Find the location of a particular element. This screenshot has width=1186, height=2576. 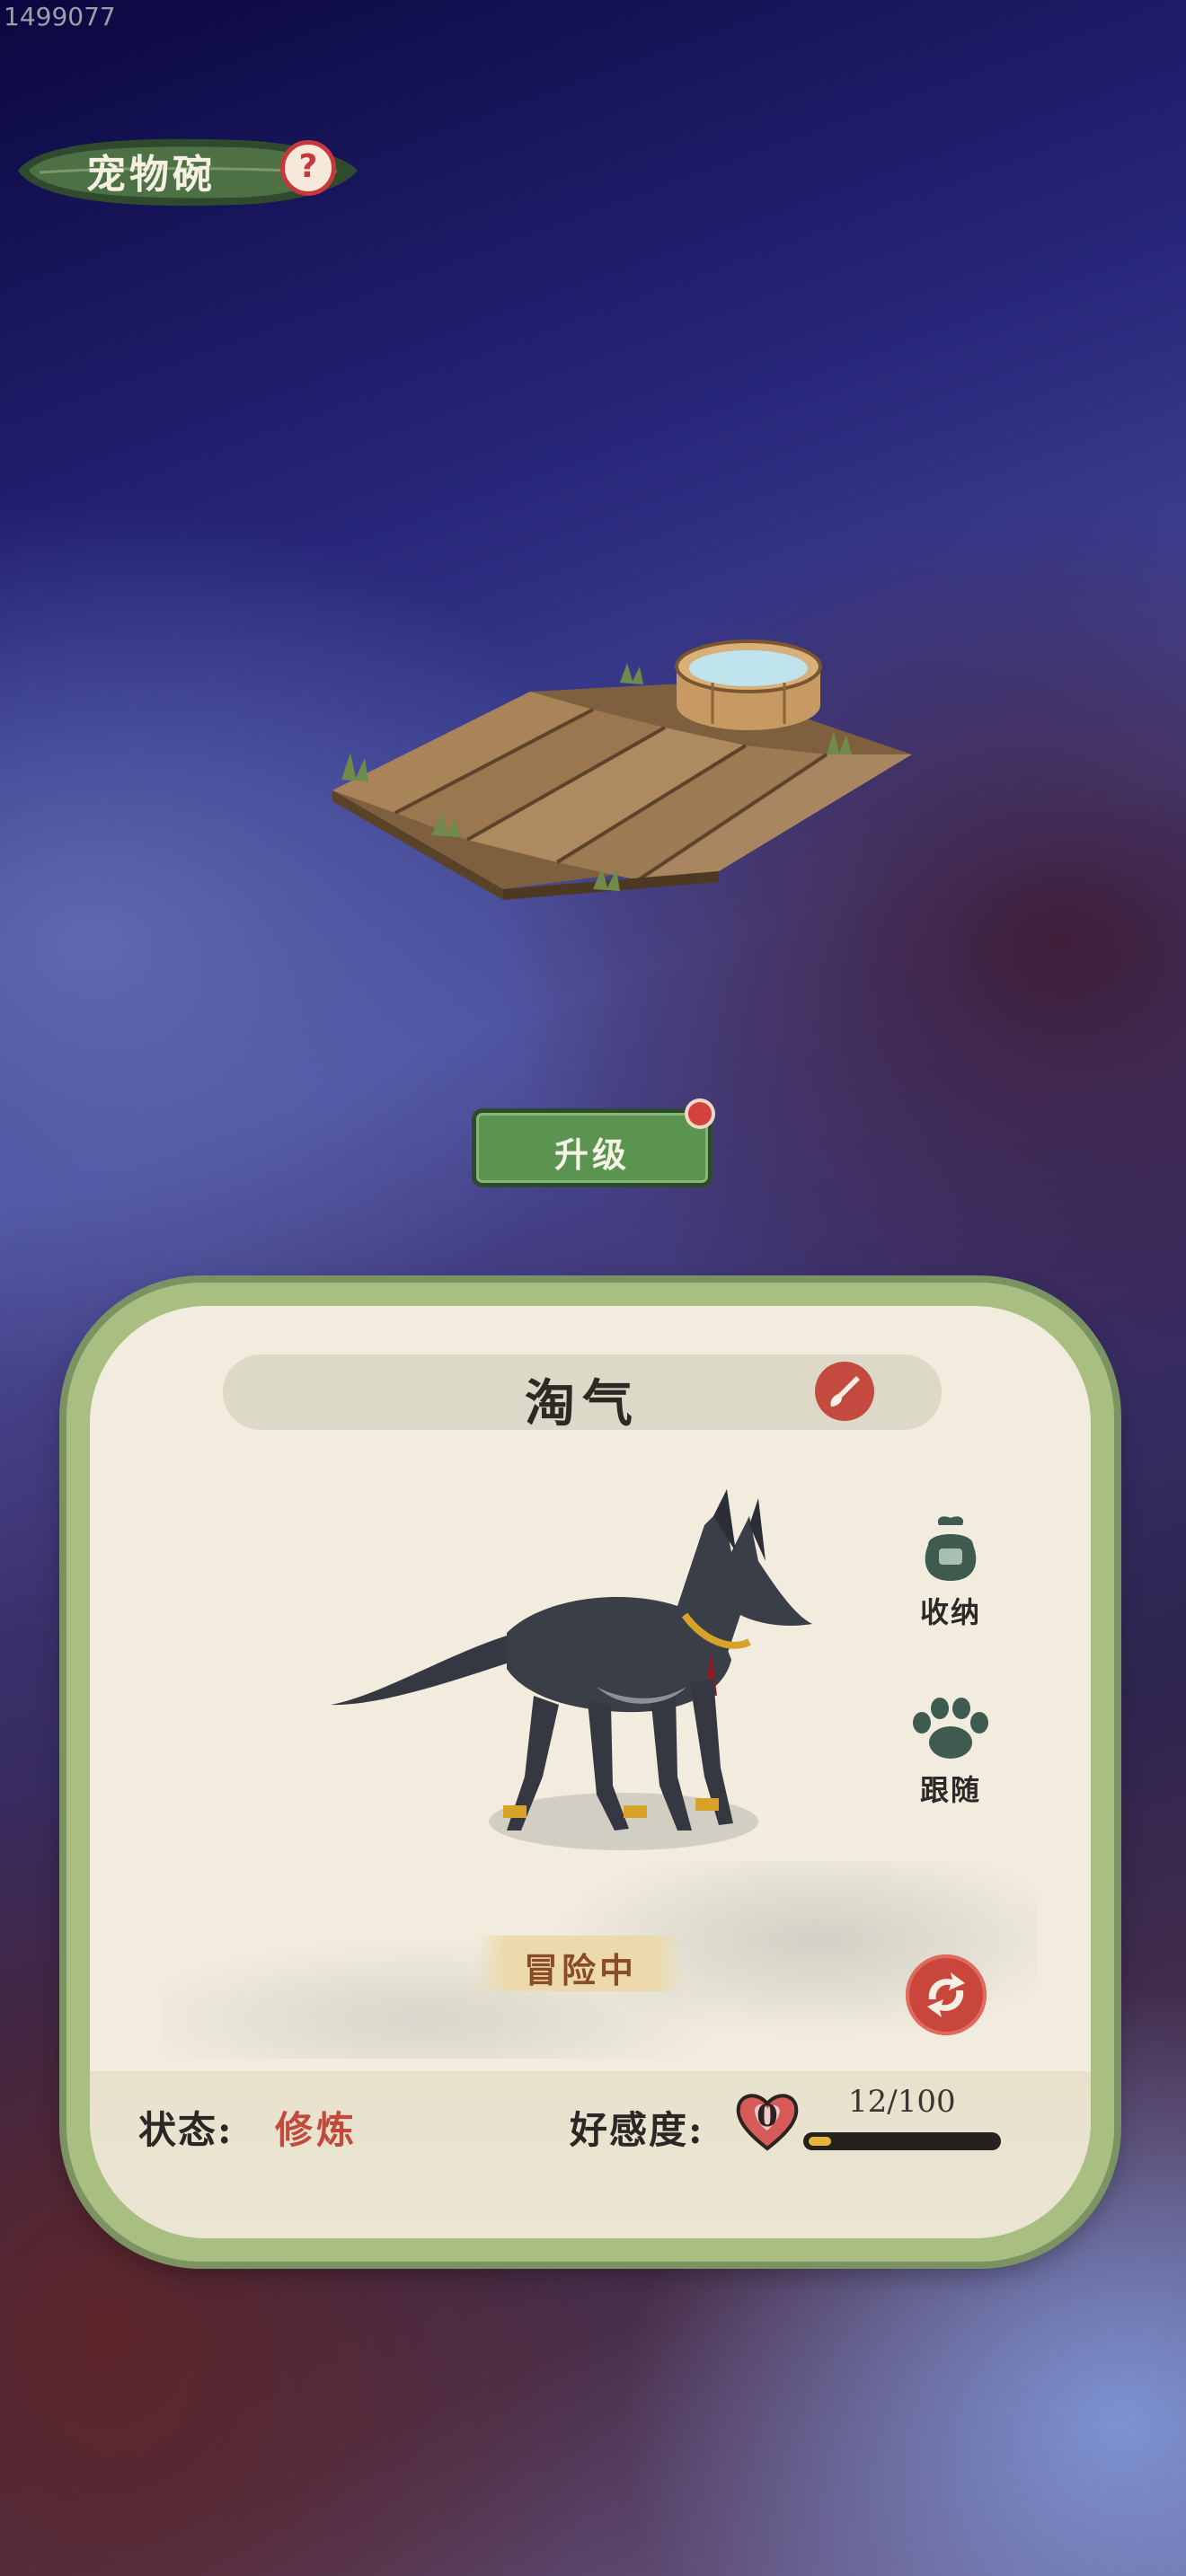

refresh-icon is located at coordinates (946, 1995).